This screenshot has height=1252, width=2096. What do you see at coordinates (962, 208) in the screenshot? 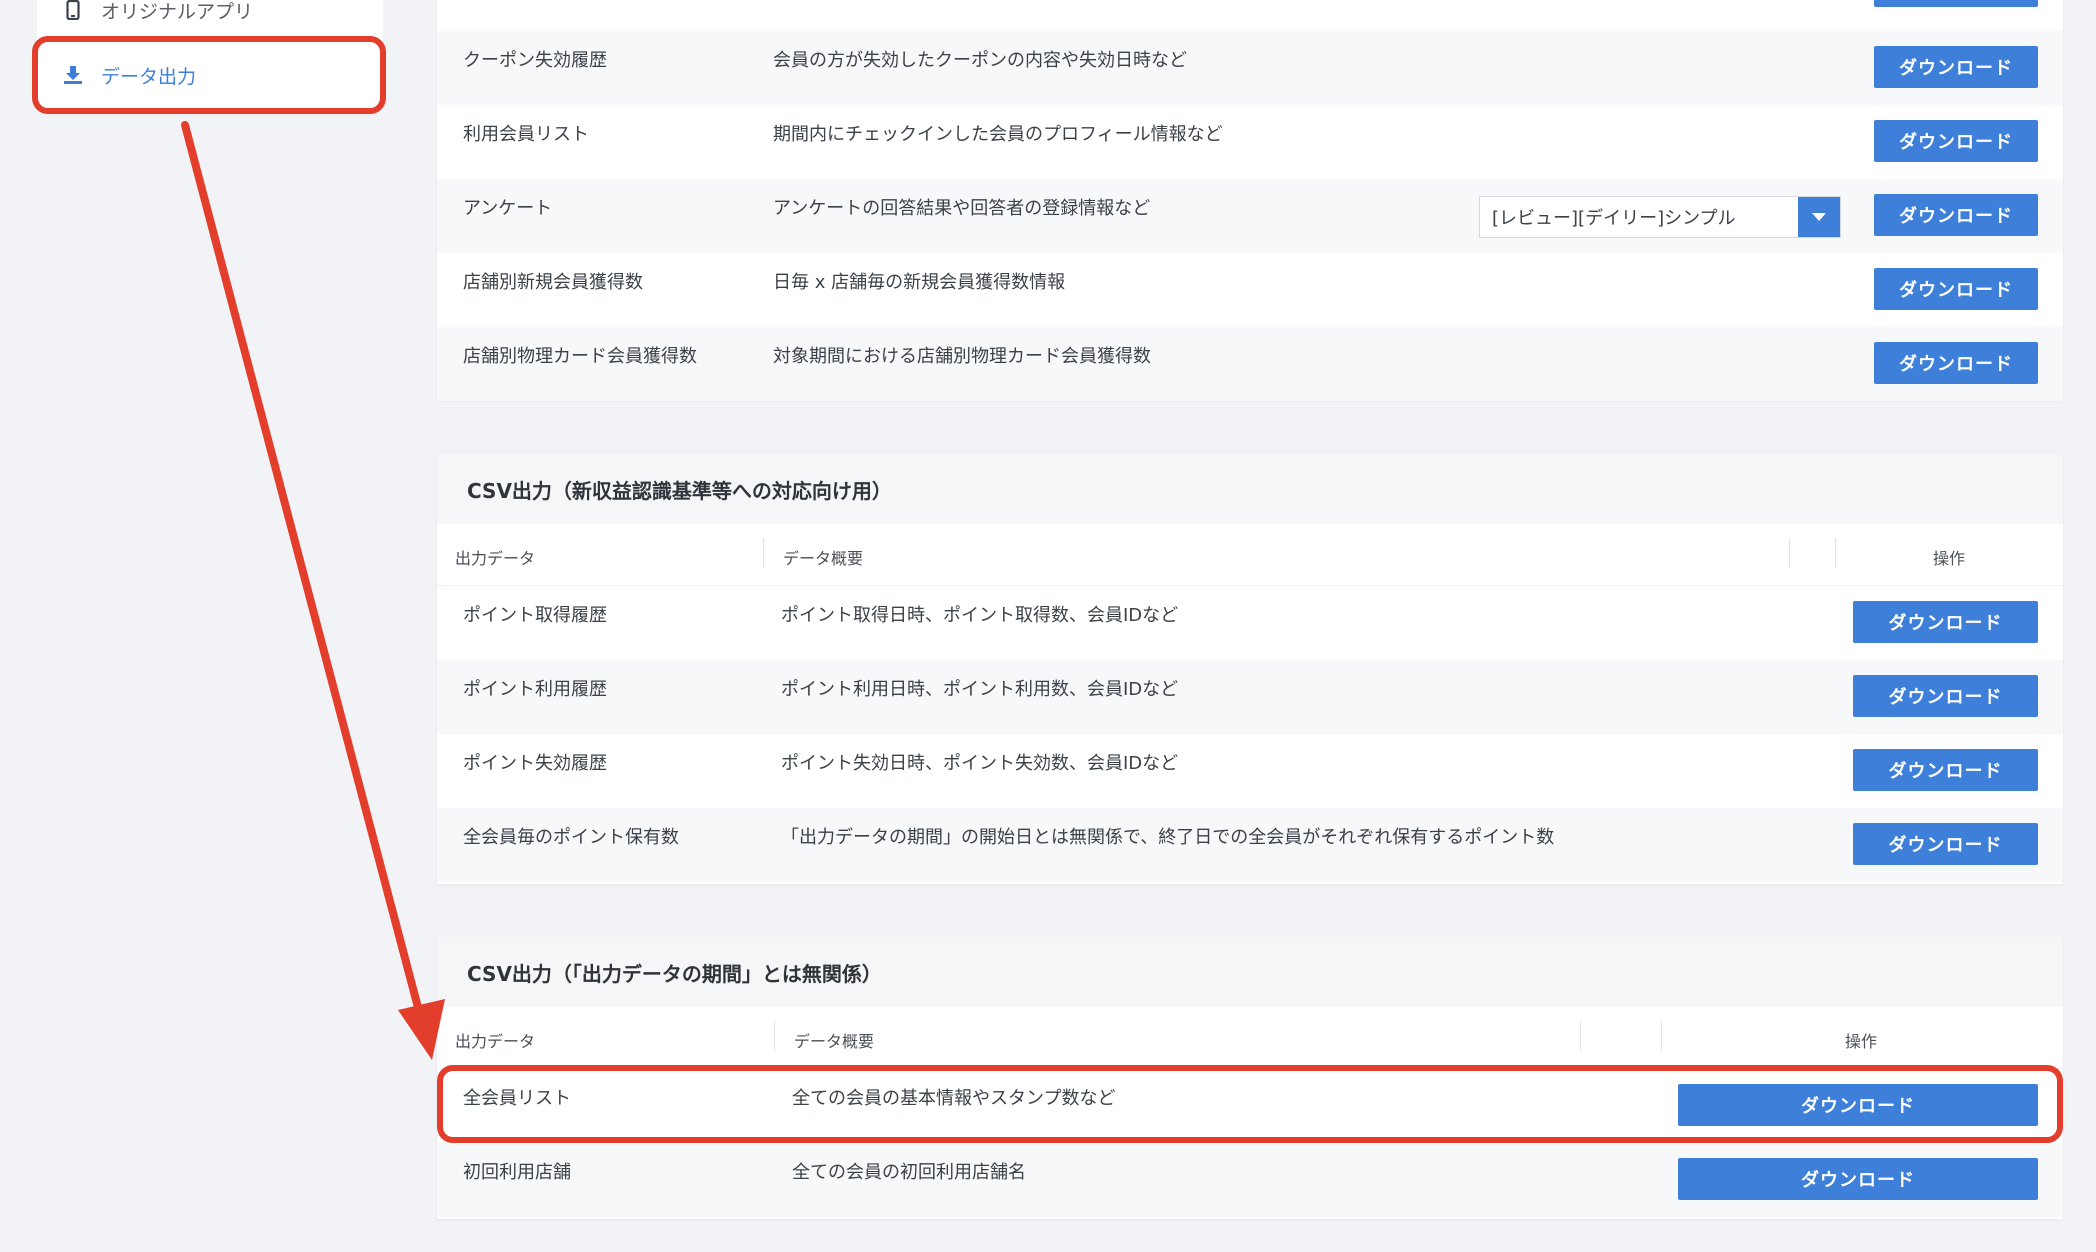
I see `row-desc: アンケートの回答結果や回答者の登録情報など` at bounding box center [962, 208].